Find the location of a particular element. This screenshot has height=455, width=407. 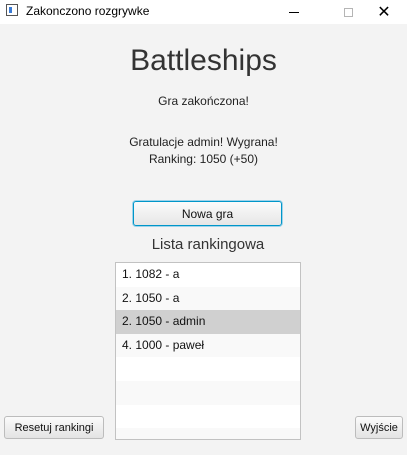

new-game-button: Nowa gra is located at coordinates (207, 213).